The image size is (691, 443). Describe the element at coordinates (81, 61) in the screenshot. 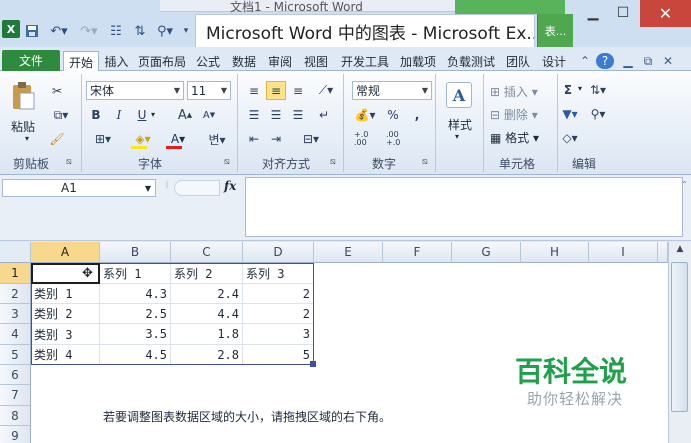

I see `tab-home: 开始` at that location.